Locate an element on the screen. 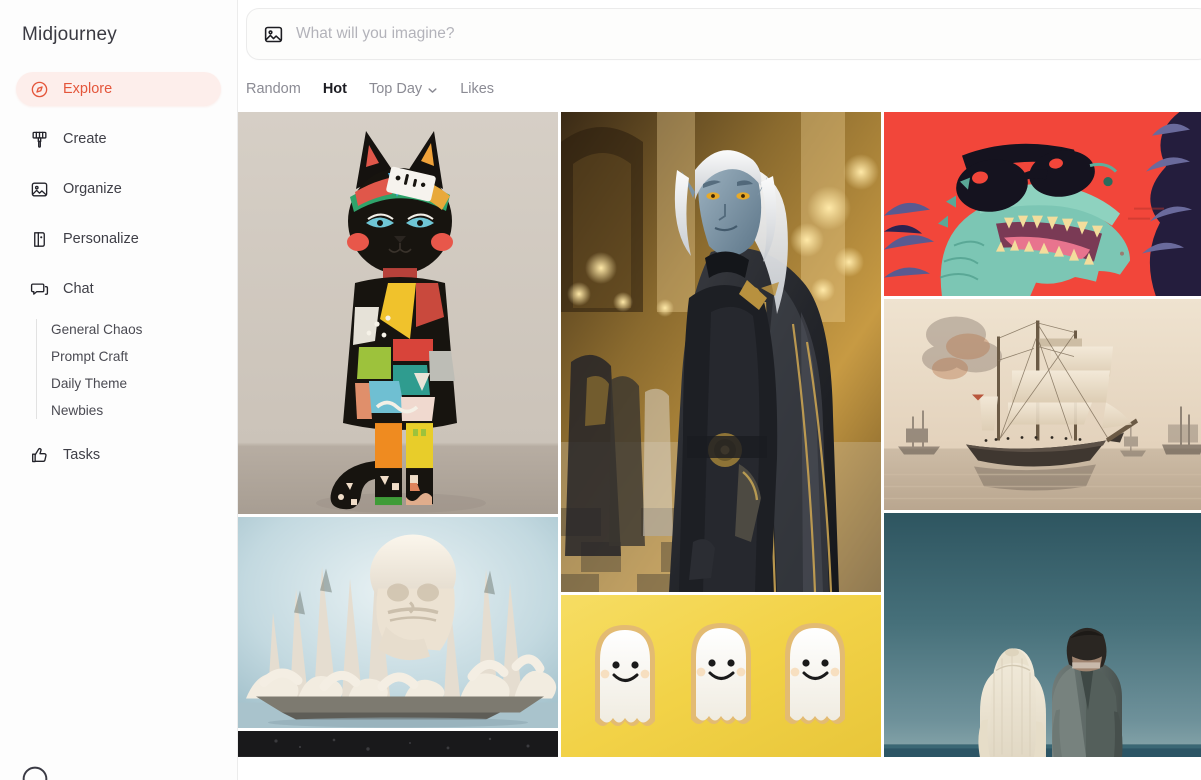  artwork-wax-skull-sculpture is located at coordinates (398, 623).